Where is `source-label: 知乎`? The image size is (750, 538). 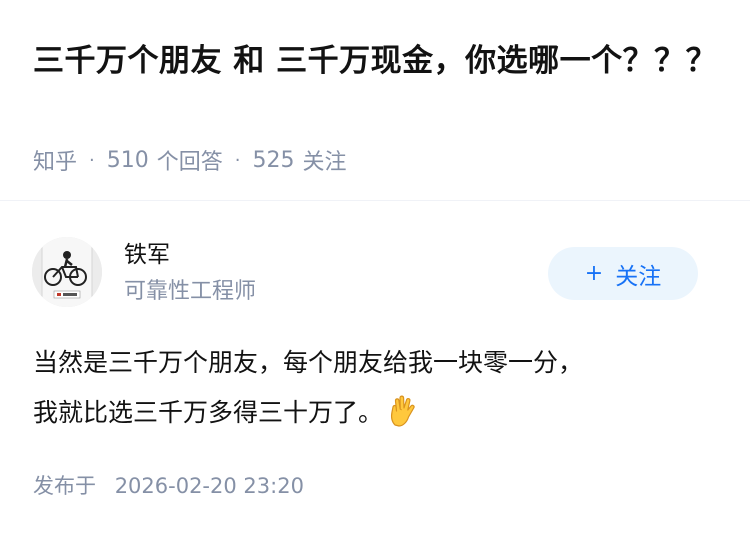
source-label: 知乎 is located at coordinates (55, 162).